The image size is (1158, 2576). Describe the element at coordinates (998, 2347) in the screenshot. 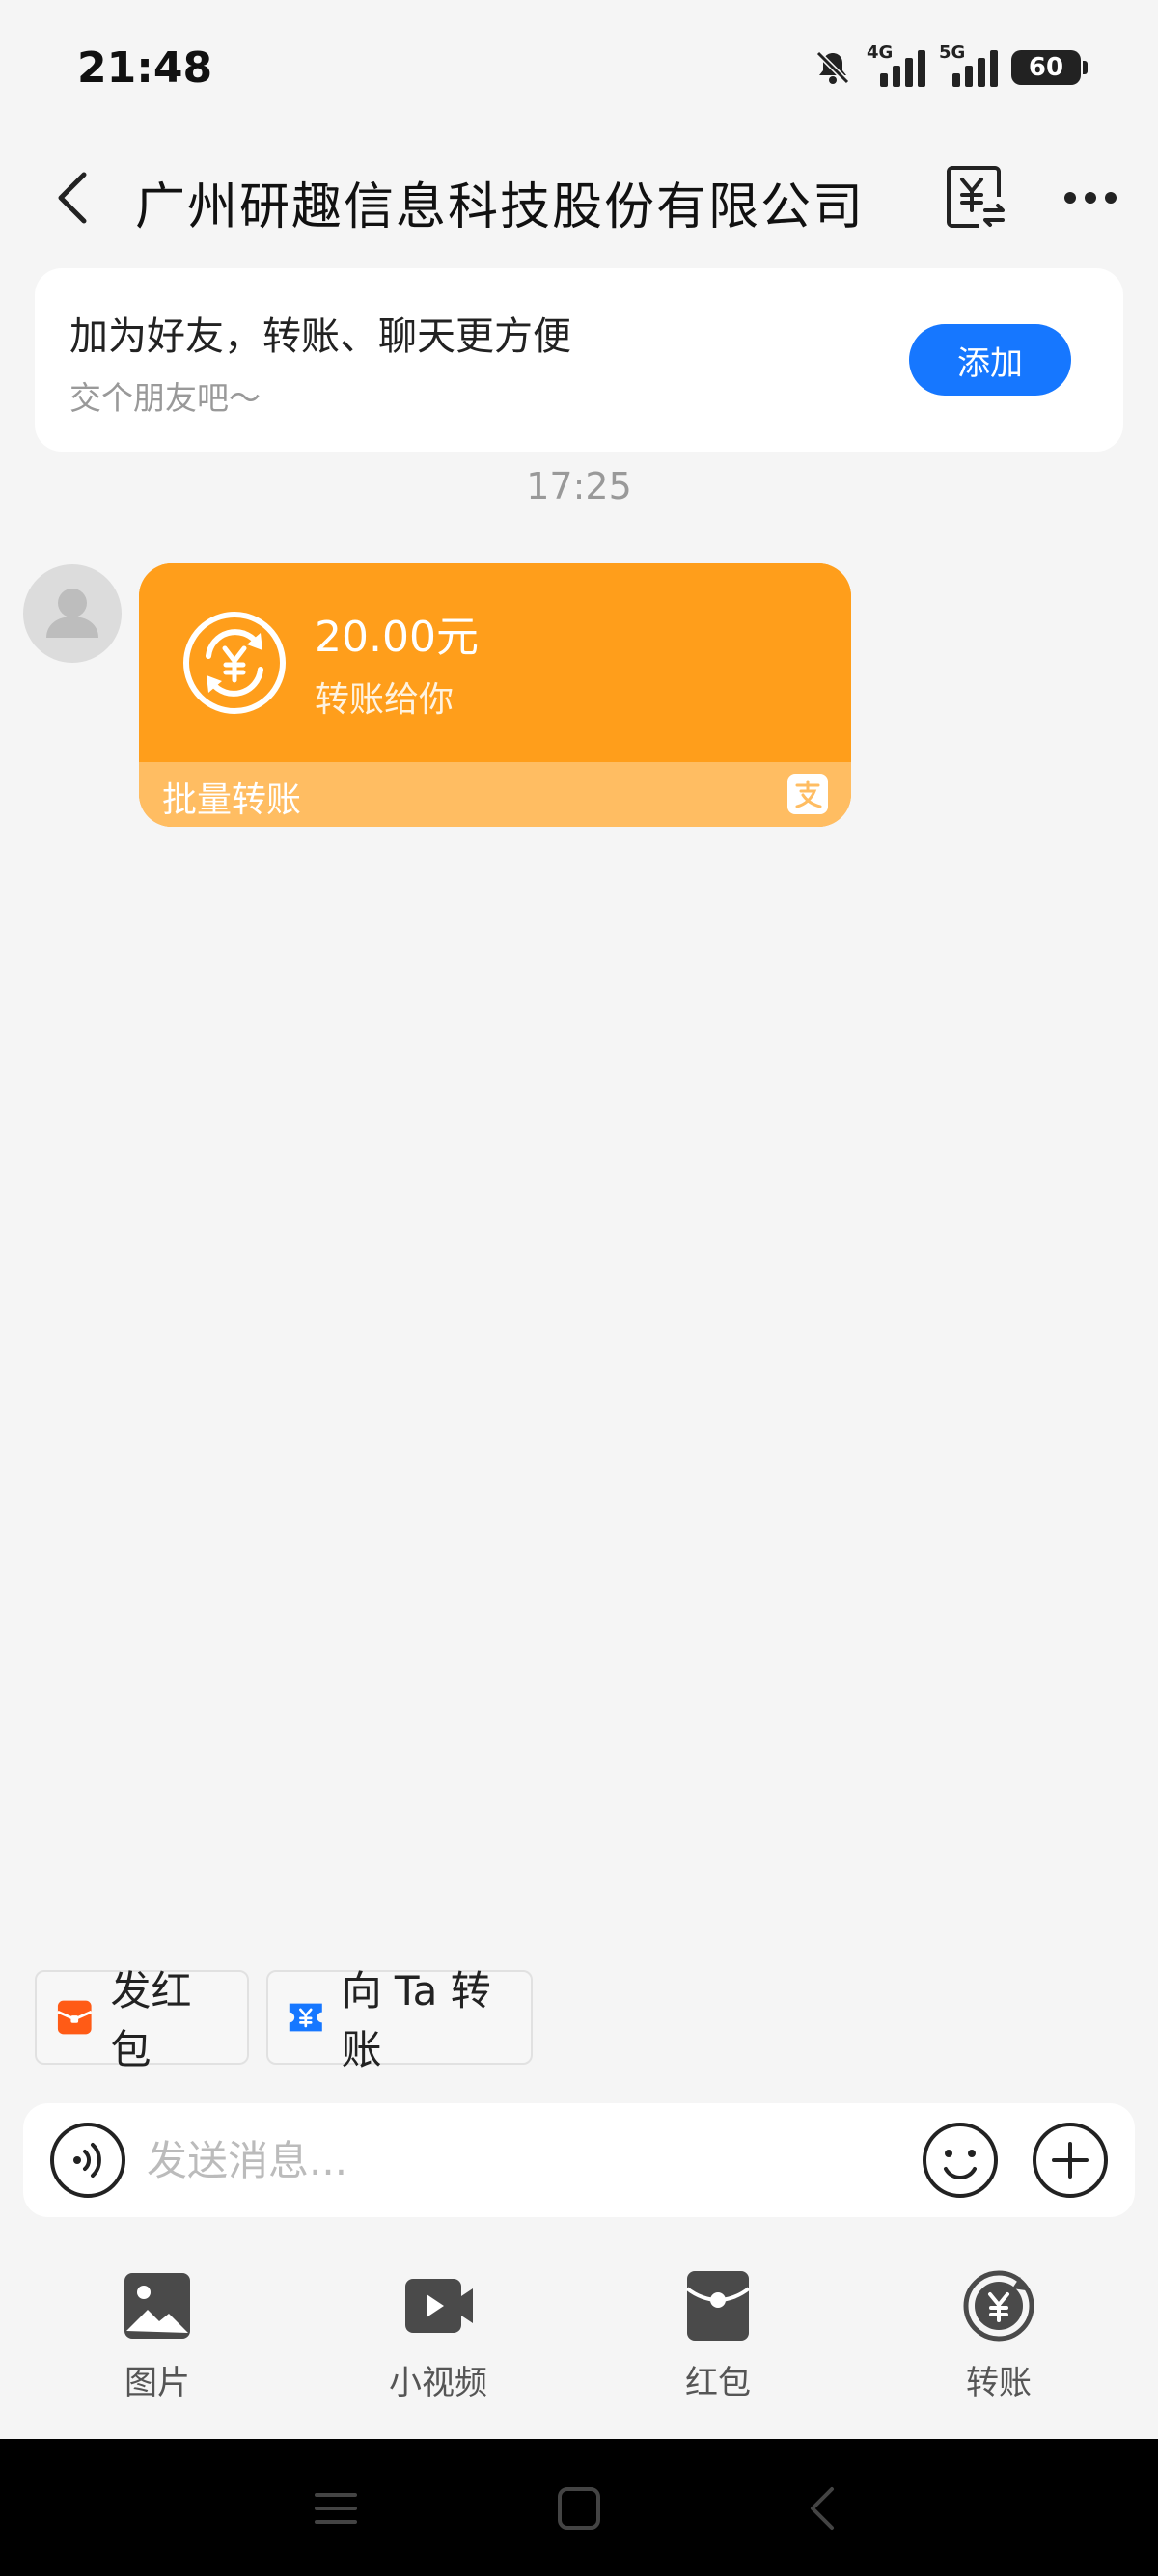

I see `tool-transfer: 转账` at that location.